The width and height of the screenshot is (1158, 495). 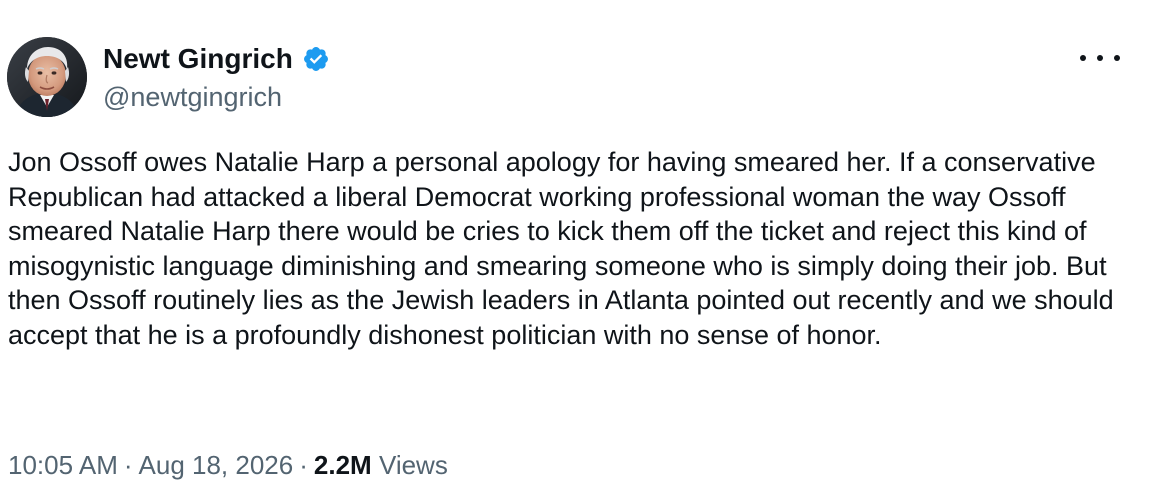 I want to click on views-count: 2.2M, so click(x=342, y=465).